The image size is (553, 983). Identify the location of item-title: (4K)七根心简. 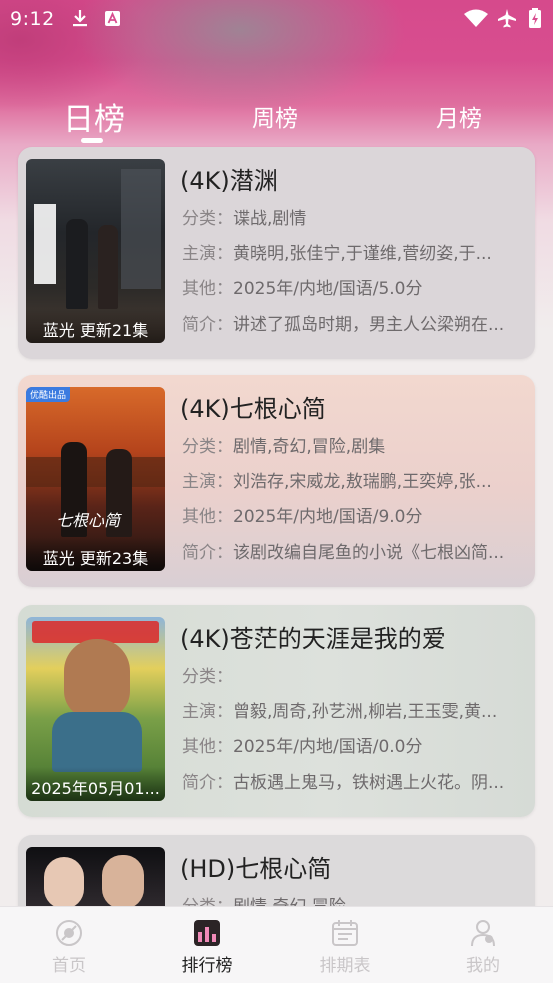
(253, 409).